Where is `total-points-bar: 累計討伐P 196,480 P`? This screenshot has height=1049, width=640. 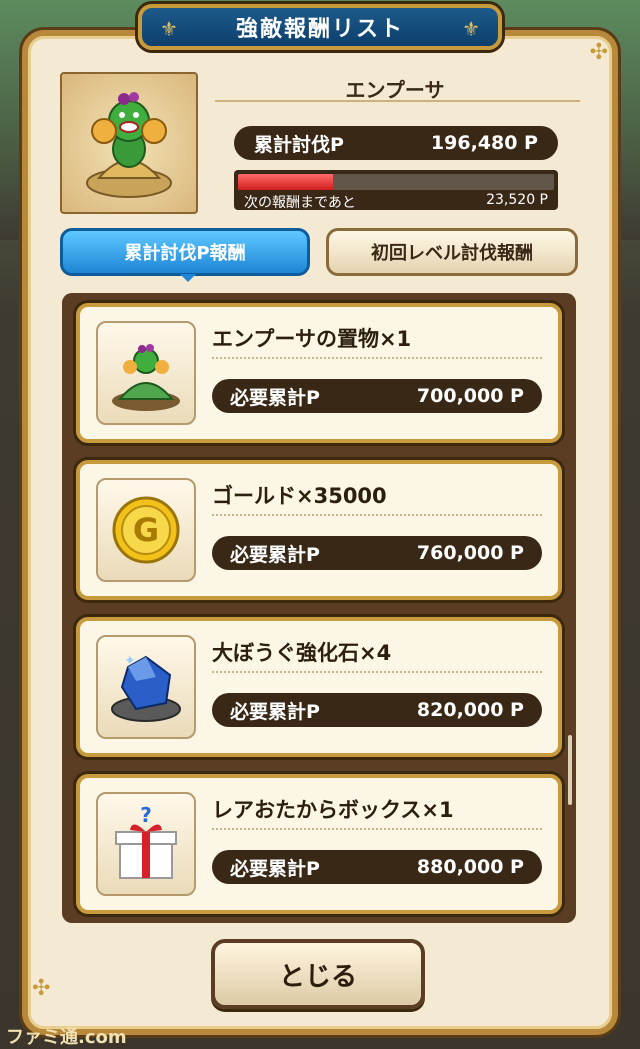 total-points-bar: 累計討伐P 196,480 P is located at coordinates (396, 143).